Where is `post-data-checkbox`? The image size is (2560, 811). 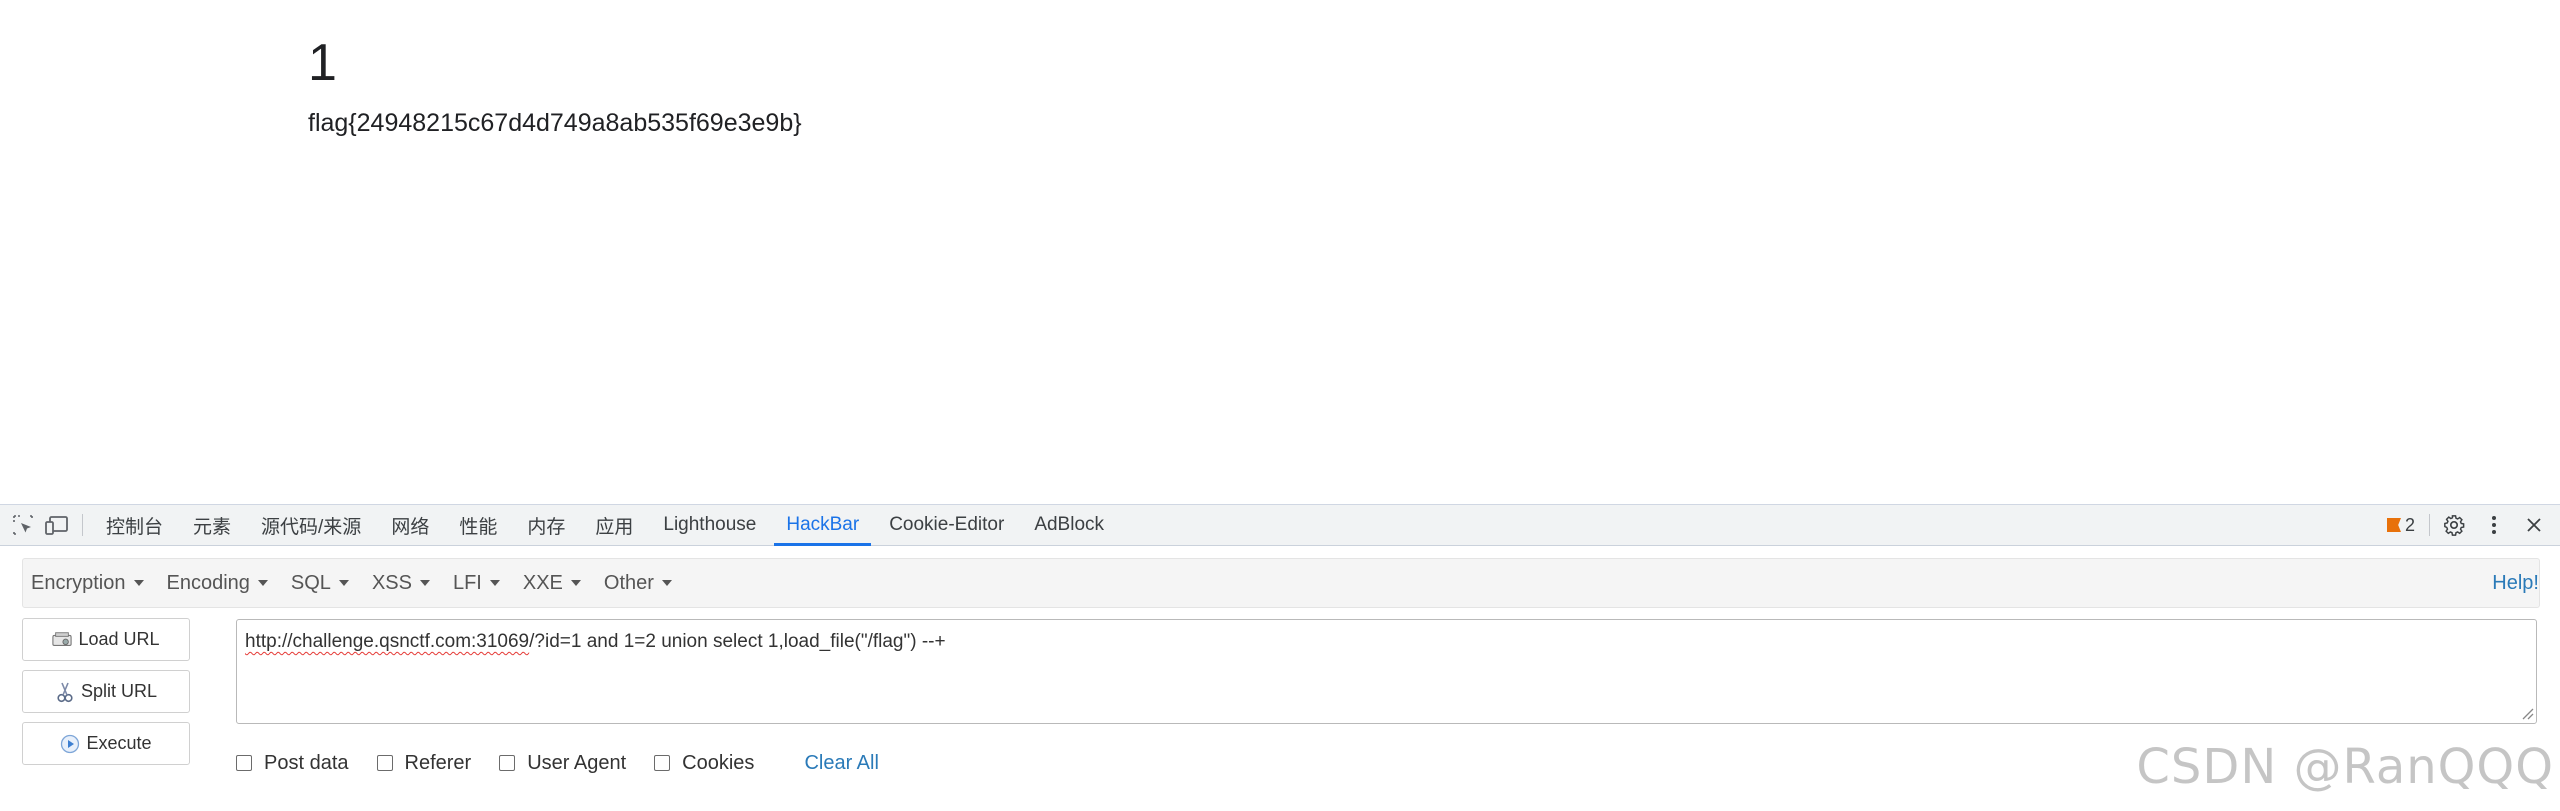 post-data-checkbox is located at coordinates (244, 763).